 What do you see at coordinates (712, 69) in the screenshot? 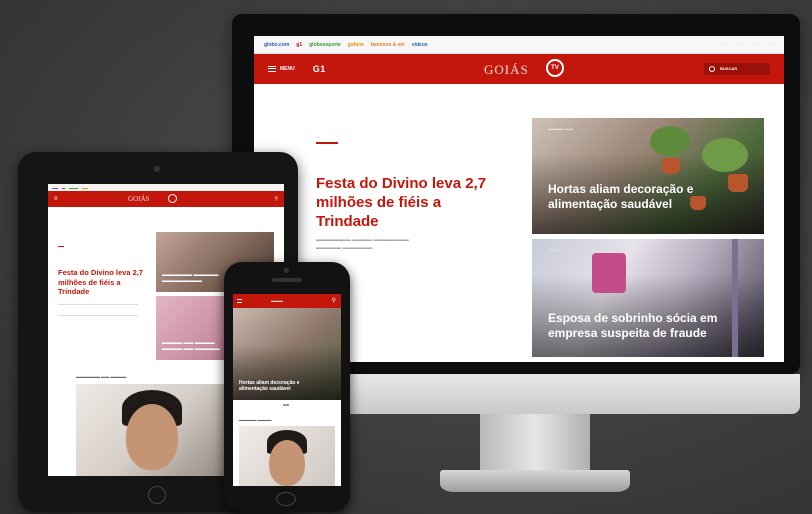
I see `search-icon` at bounding box center [712, 69].